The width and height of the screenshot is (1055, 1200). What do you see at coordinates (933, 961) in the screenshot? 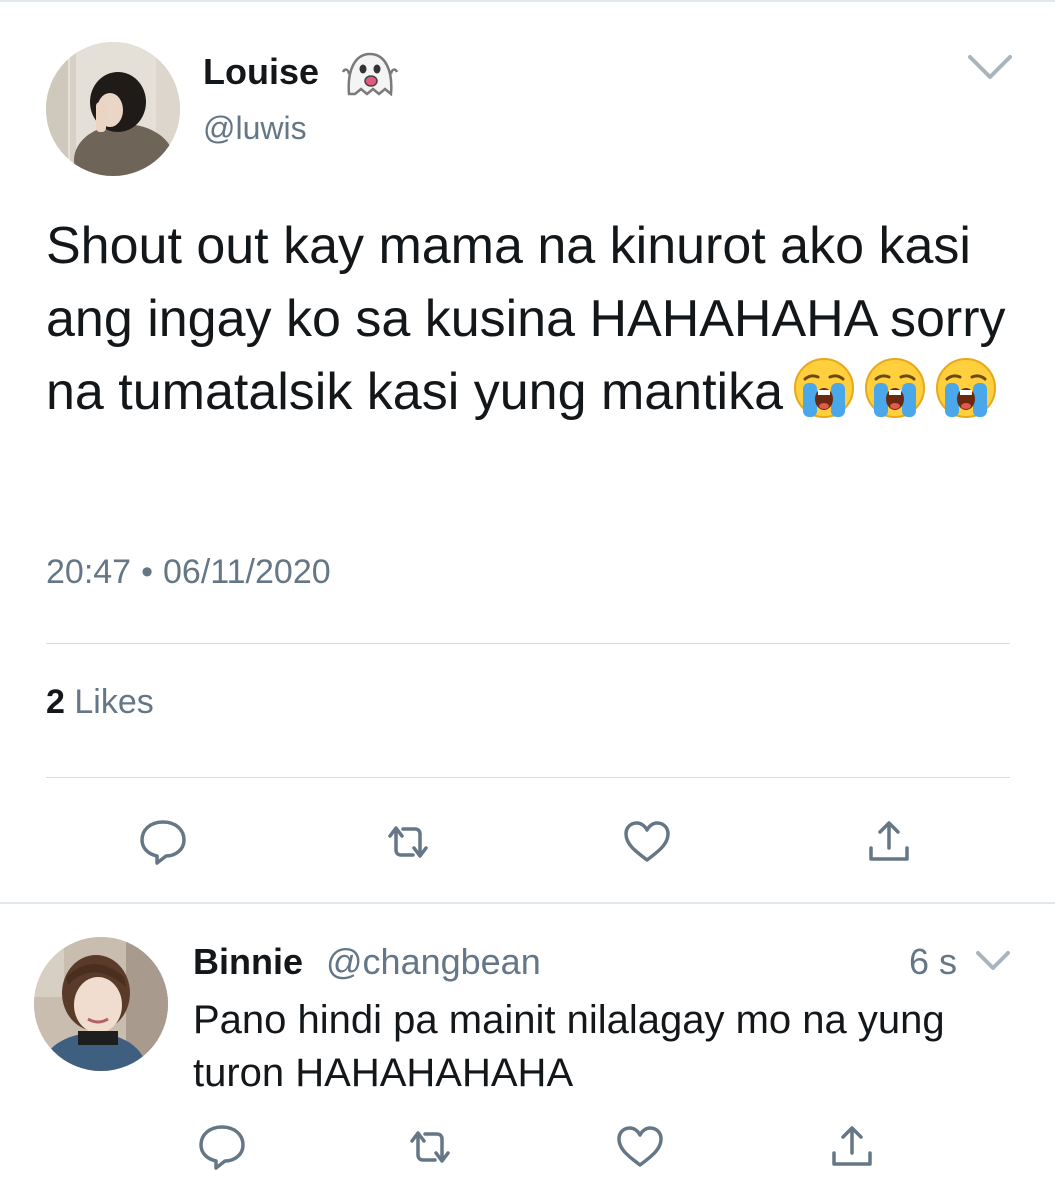
I see `reply-timestamp: 6 s` at bounding box center [933, 961].